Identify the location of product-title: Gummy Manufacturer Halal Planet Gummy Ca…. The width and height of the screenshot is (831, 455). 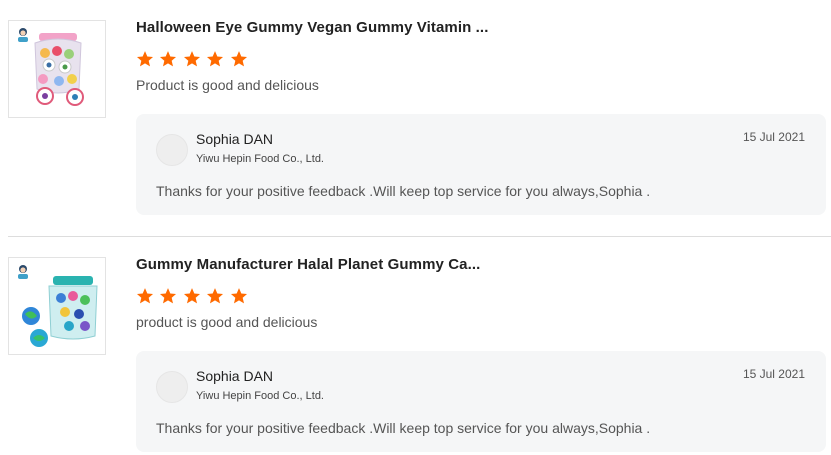
(308, 264).